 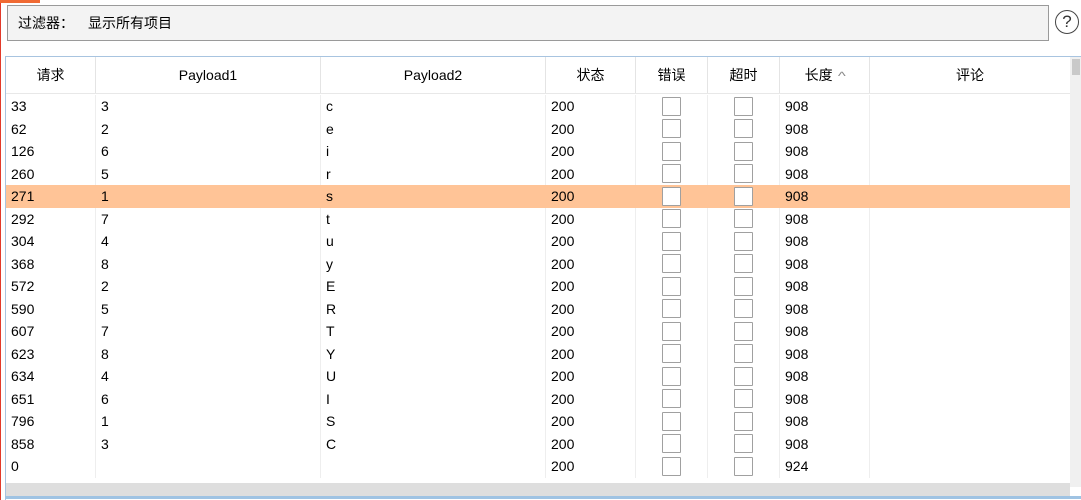 I want to click on table-row: 126 6 i 200 908, so click(x=538, y=151).